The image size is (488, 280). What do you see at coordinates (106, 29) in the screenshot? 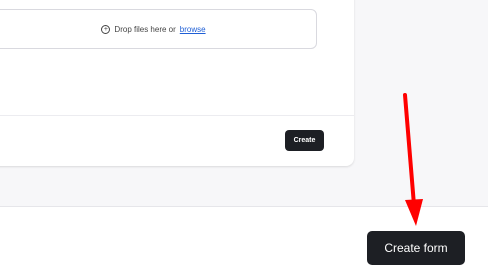
I see `plus-circle-icon: +` at bounding box center [106, 29].